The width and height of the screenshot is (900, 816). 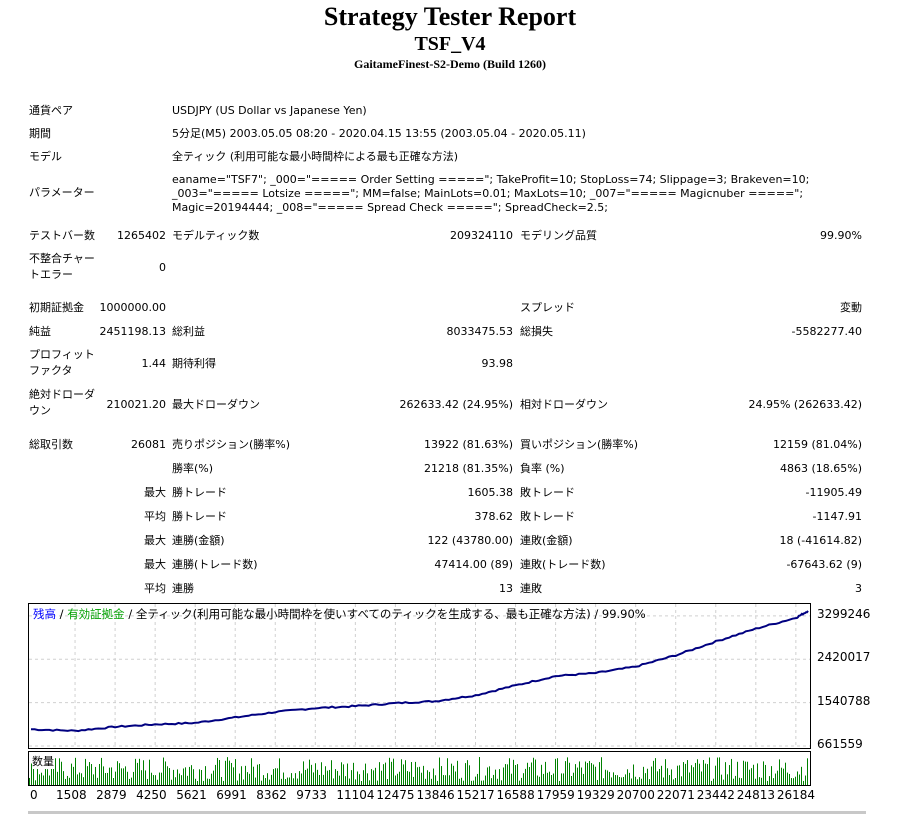 What do you see at coordinates (355, 795) in the screenshot?
I see `x-tick-label: 11104` at bounding box center [355, 795].